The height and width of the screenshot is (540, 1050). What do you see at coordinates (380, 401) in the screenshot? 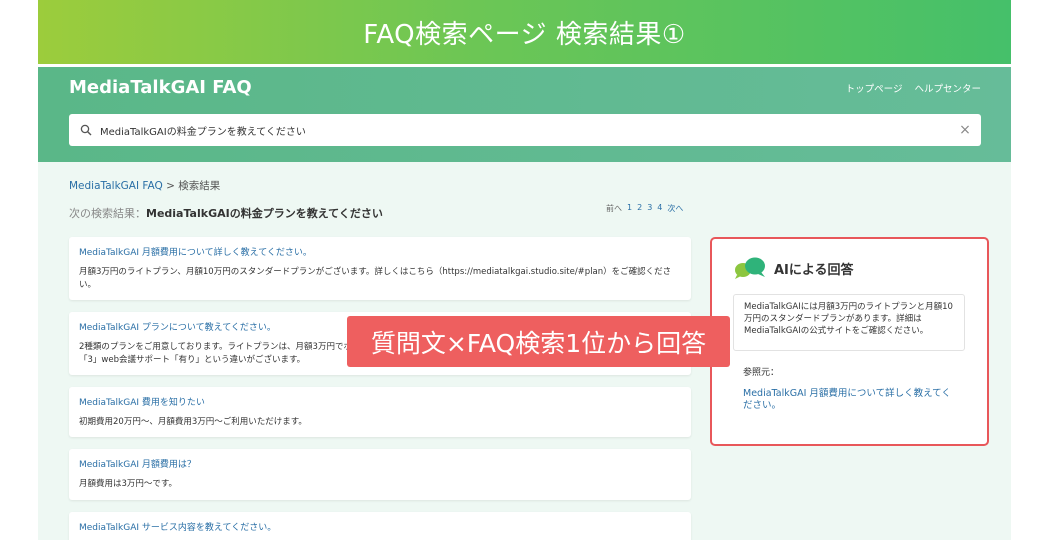
I see `result-title: MediaTalkGAI 費用を知りたい` at bounding box center [380, 401].